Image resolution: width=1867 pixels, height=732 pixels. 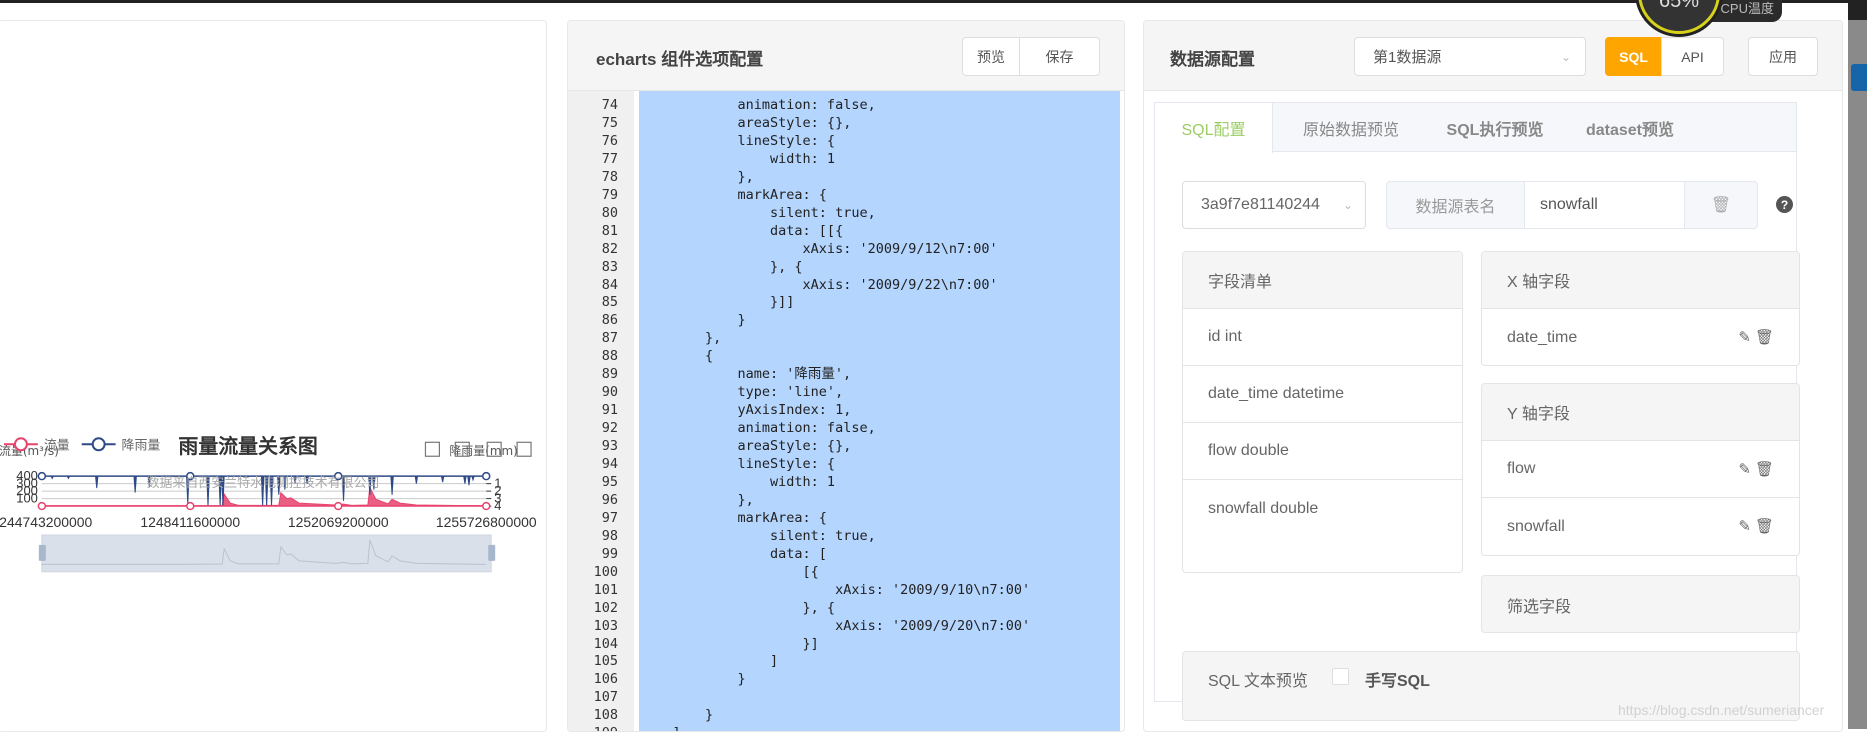 I want to click on code-line: 98 silent: true,, so click(x=846, y=536).